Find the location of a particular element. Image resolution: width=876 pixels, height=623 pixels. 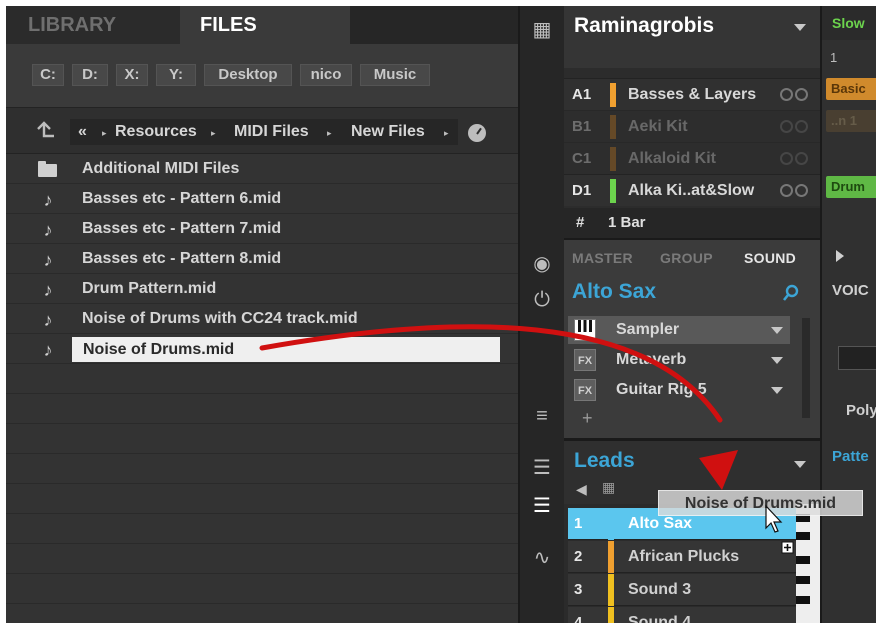

drive-bar: C: D: X: Y: Desktop nico Music is located at coordinates (262, 76).